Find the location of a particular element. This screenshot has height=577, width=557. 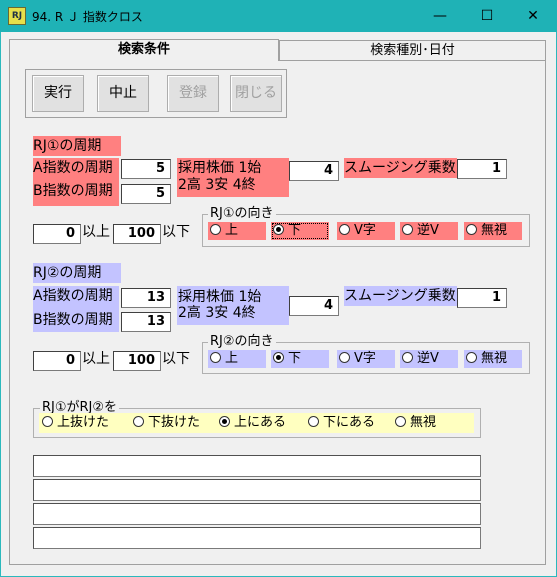

cross-option-is-above: 上にある is located at coordinates (251, 423).